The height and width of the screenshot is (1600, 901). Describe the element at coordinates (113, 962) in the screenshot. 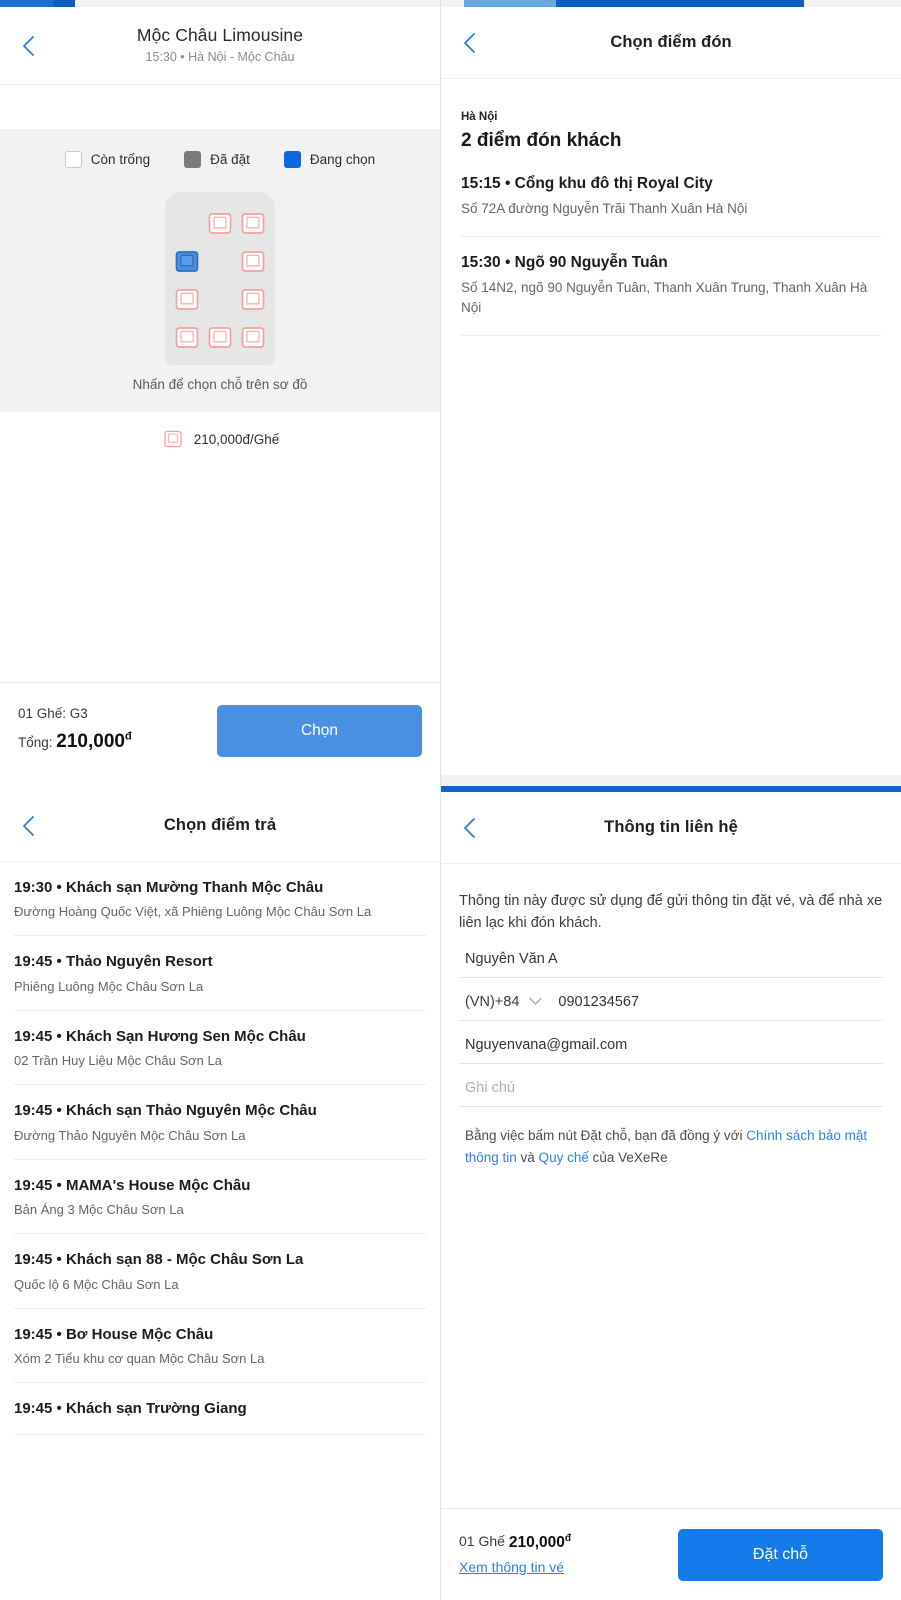

I see `point-title: 19:45 • Thảo Nguyên Resort` at that location.